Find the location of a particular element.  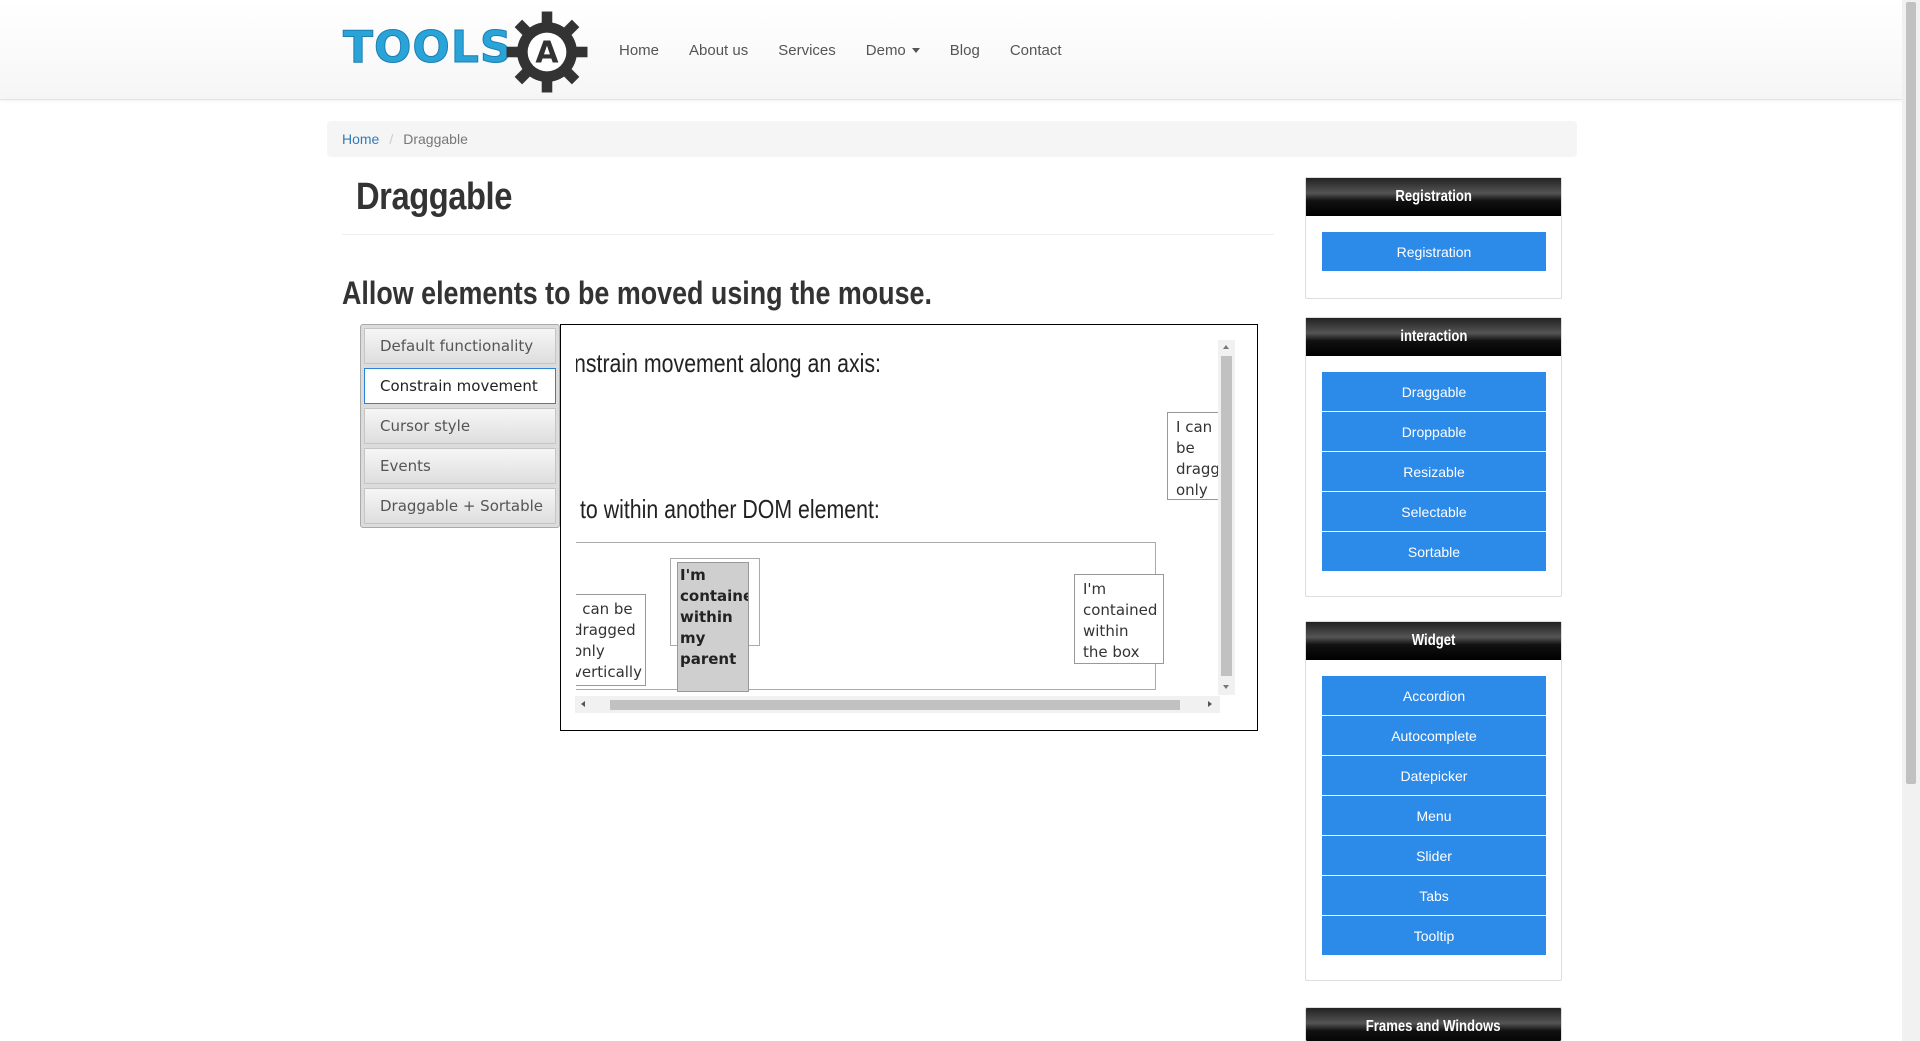

page-scrollbar is located at coordinates (1911, 520).